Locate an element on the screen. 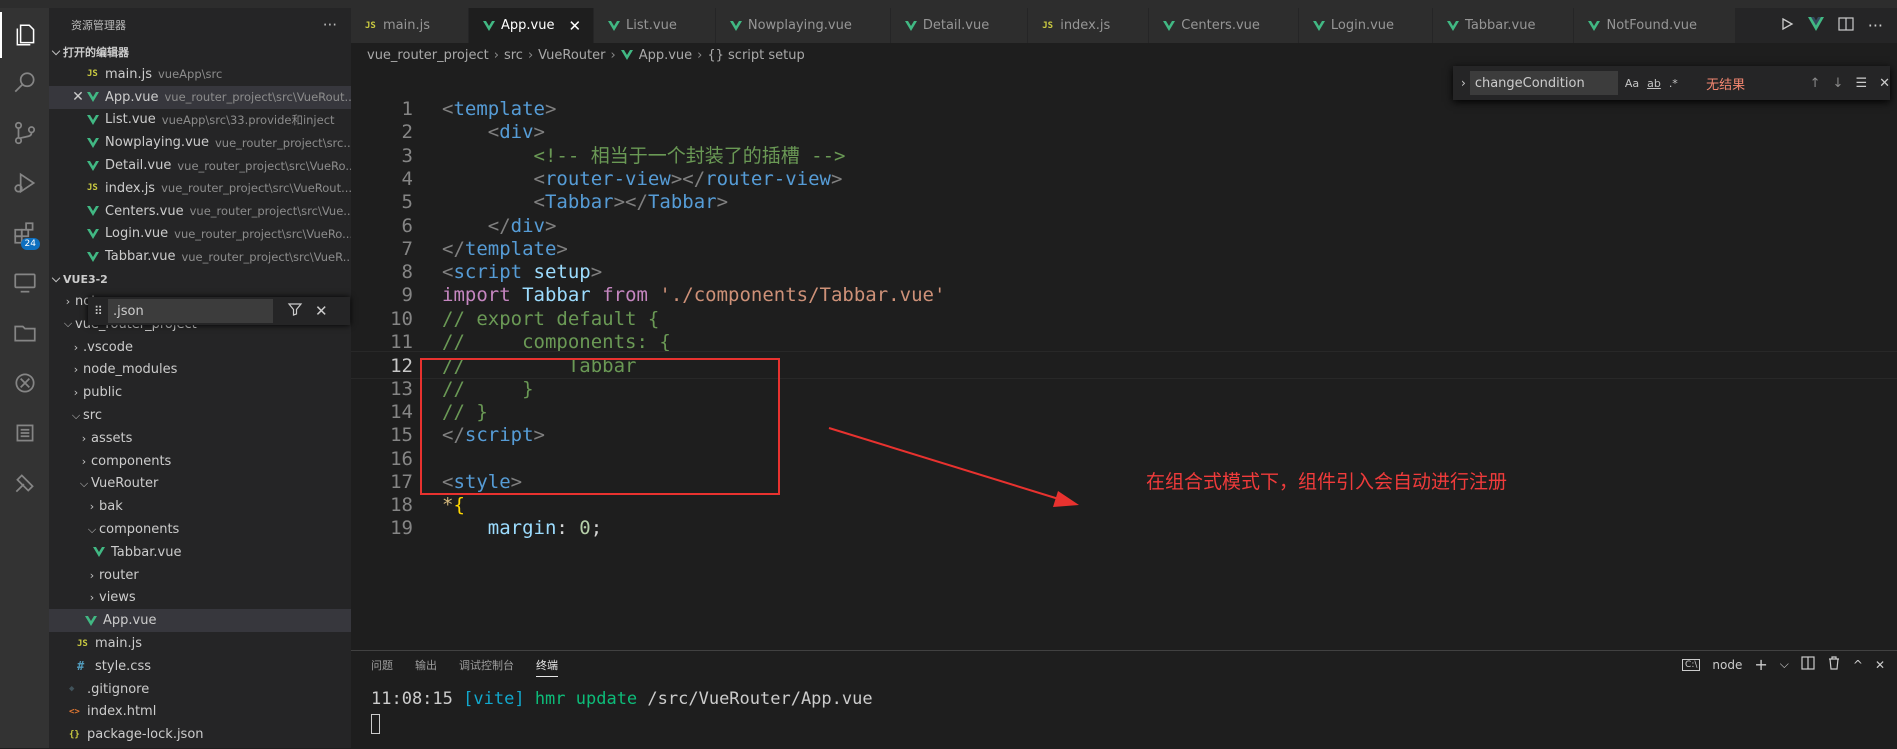 The image size is (1897, 749). code-token: margin is located at coordinates (522, 528).